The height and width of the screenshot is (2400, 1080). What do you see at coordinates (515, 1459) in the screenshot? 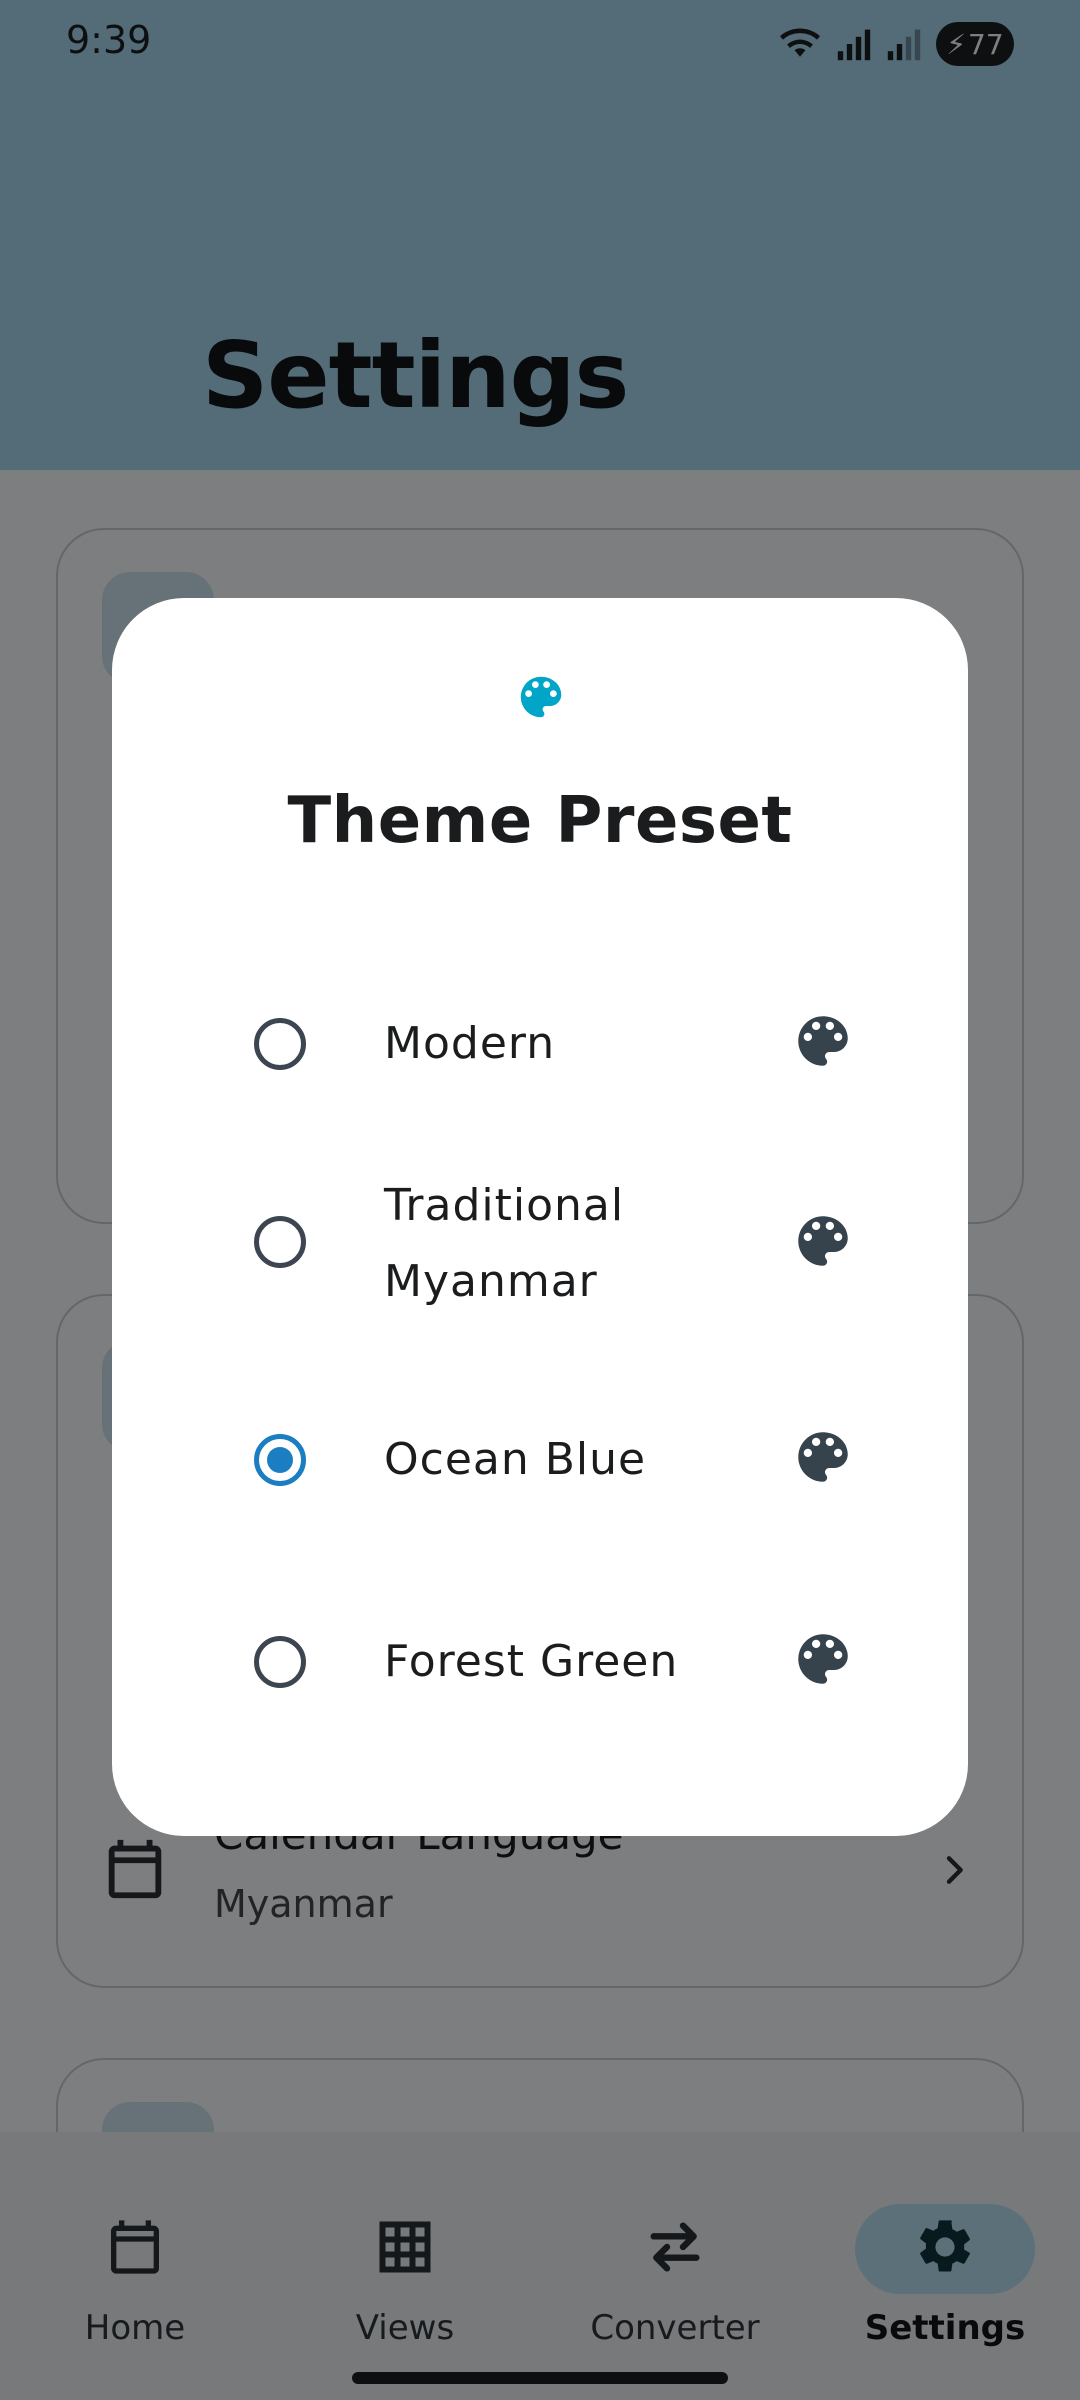
I see `option-label: Ocean Blue` at bounding box center [515, 1459].